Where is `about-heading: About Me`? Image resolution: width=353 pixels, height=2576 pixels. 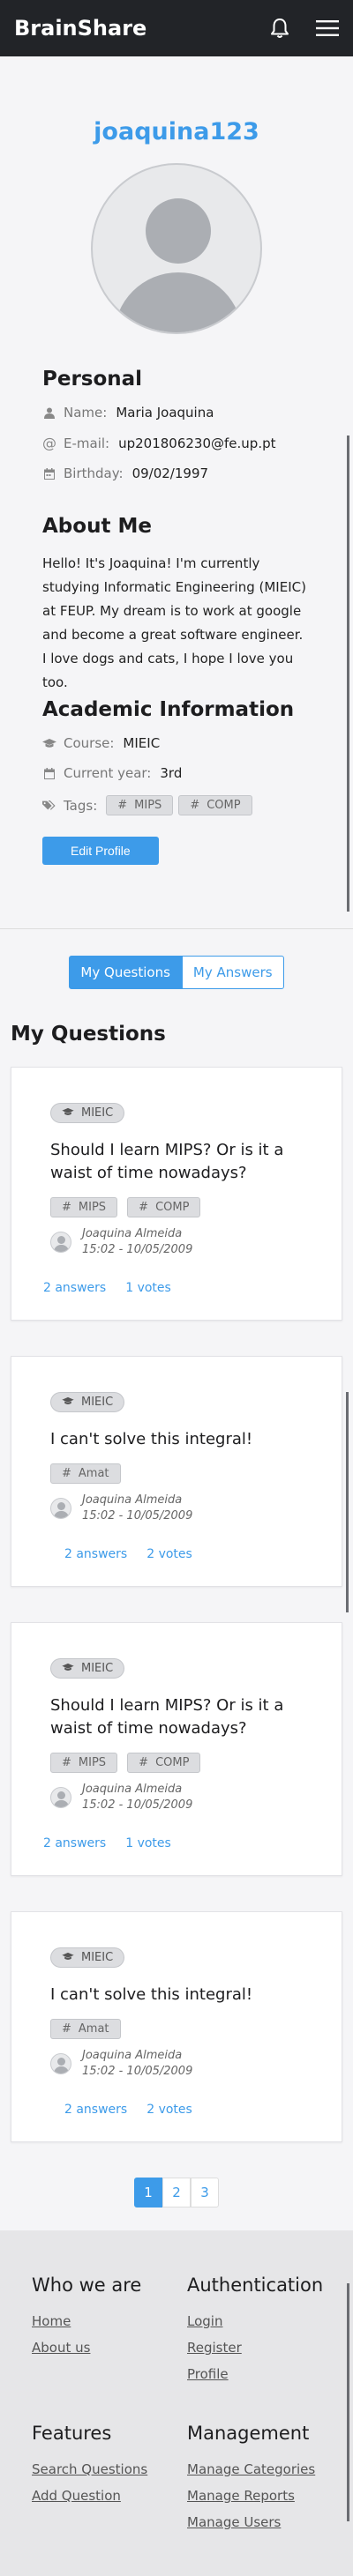 about-heading: About Me is located at coordinates (97, 526).